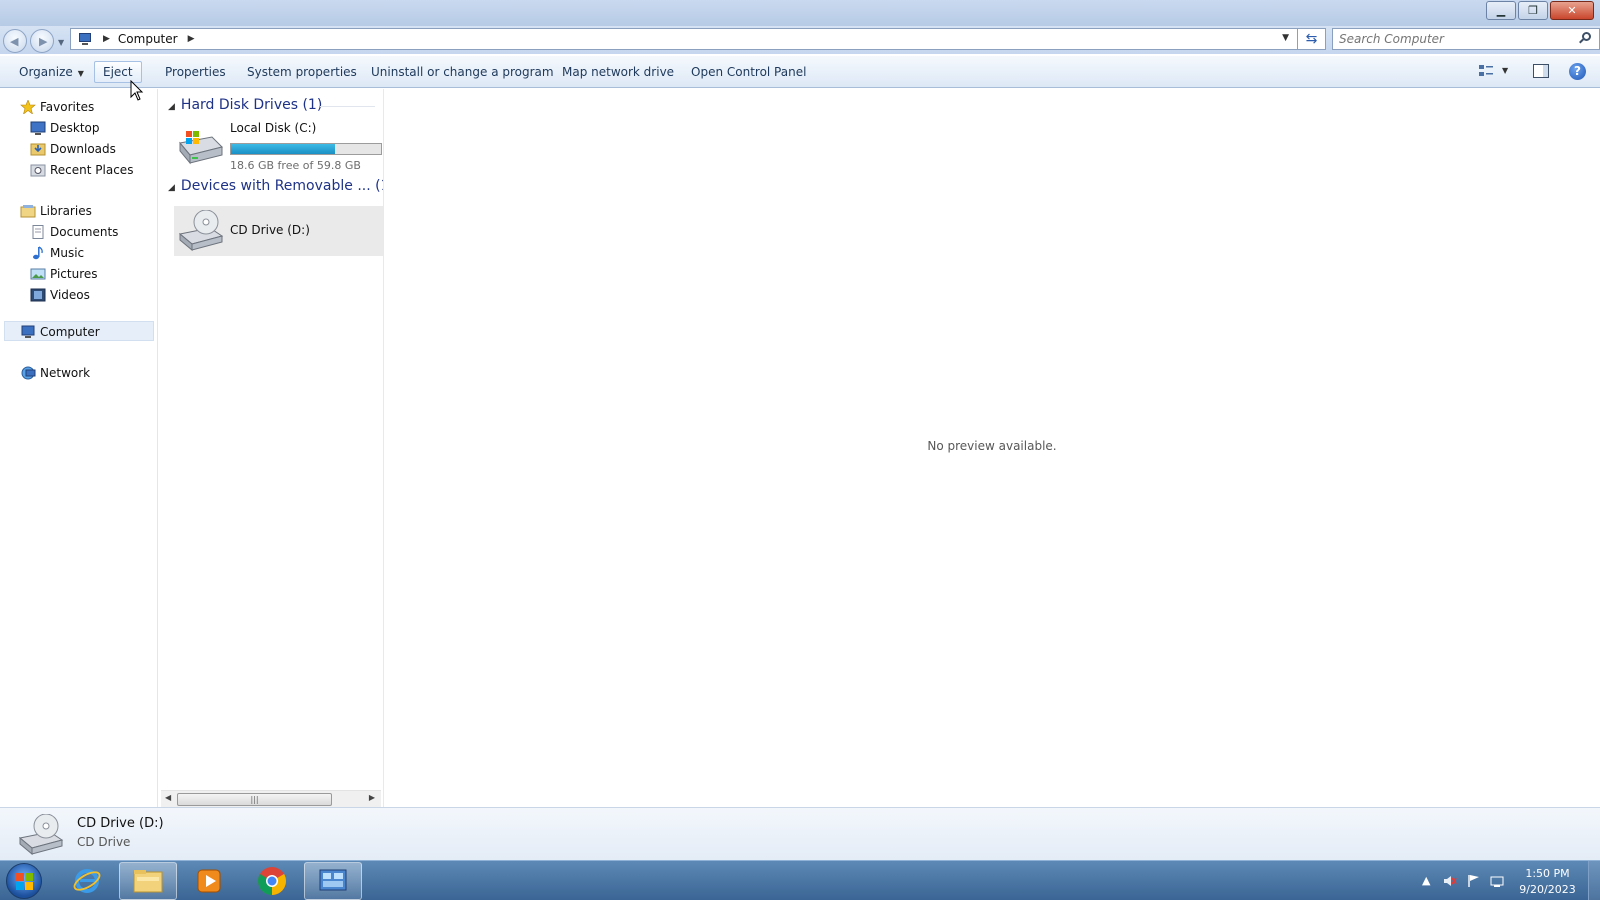 Image resolution: width=1600 pixels, height=900 pixels. What do you see at coordinates (372, 797) in the screenshot?
I see `scroll-right-icon: ▶` at bounding box center [372, 797].